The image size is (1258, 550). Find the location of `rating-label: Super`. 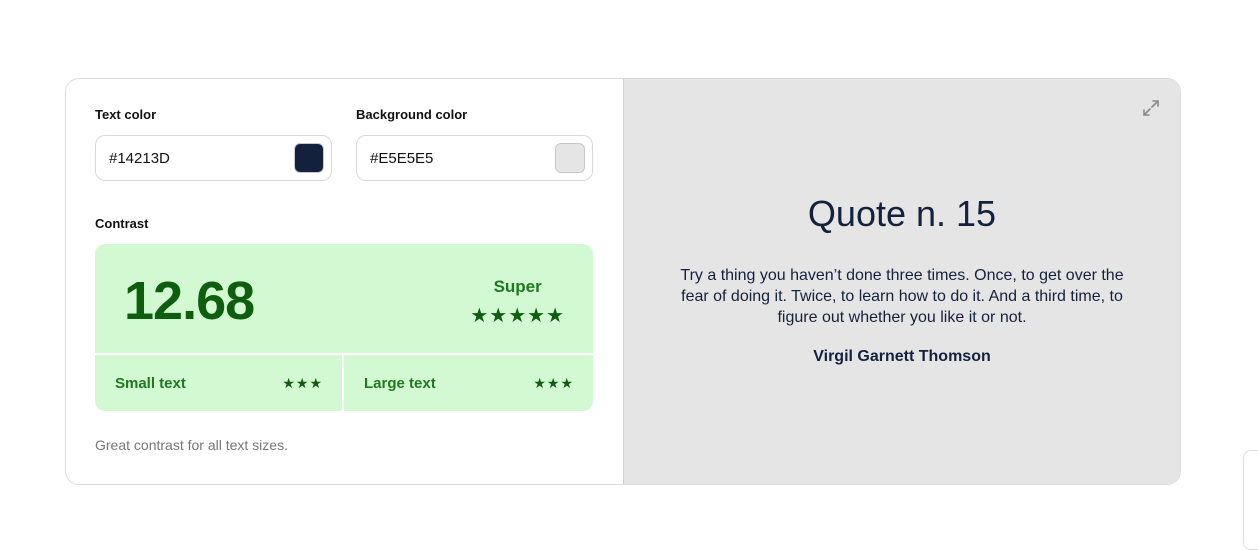

rating-label: Super is located at coordinates (517, 286).